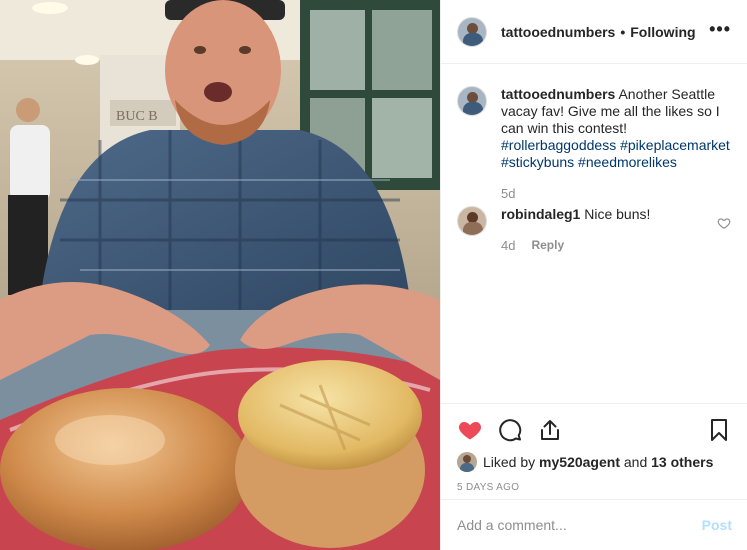 The image size is (747, 550). What do you see at coordinates (604, 245) in the screenshot?
I see `comment-meta: 4d Reply` at bounding box center [604, 245].